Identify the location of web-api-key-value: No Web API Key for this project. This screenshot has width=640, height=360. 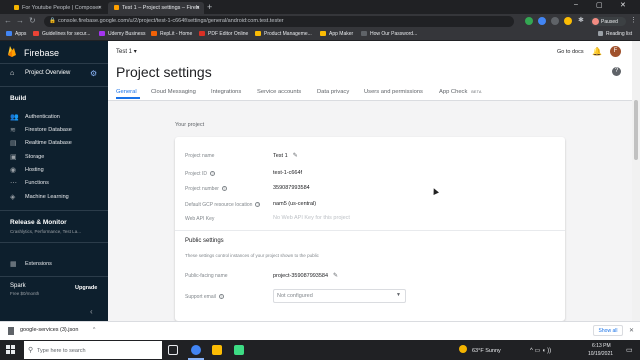
(311, 218).